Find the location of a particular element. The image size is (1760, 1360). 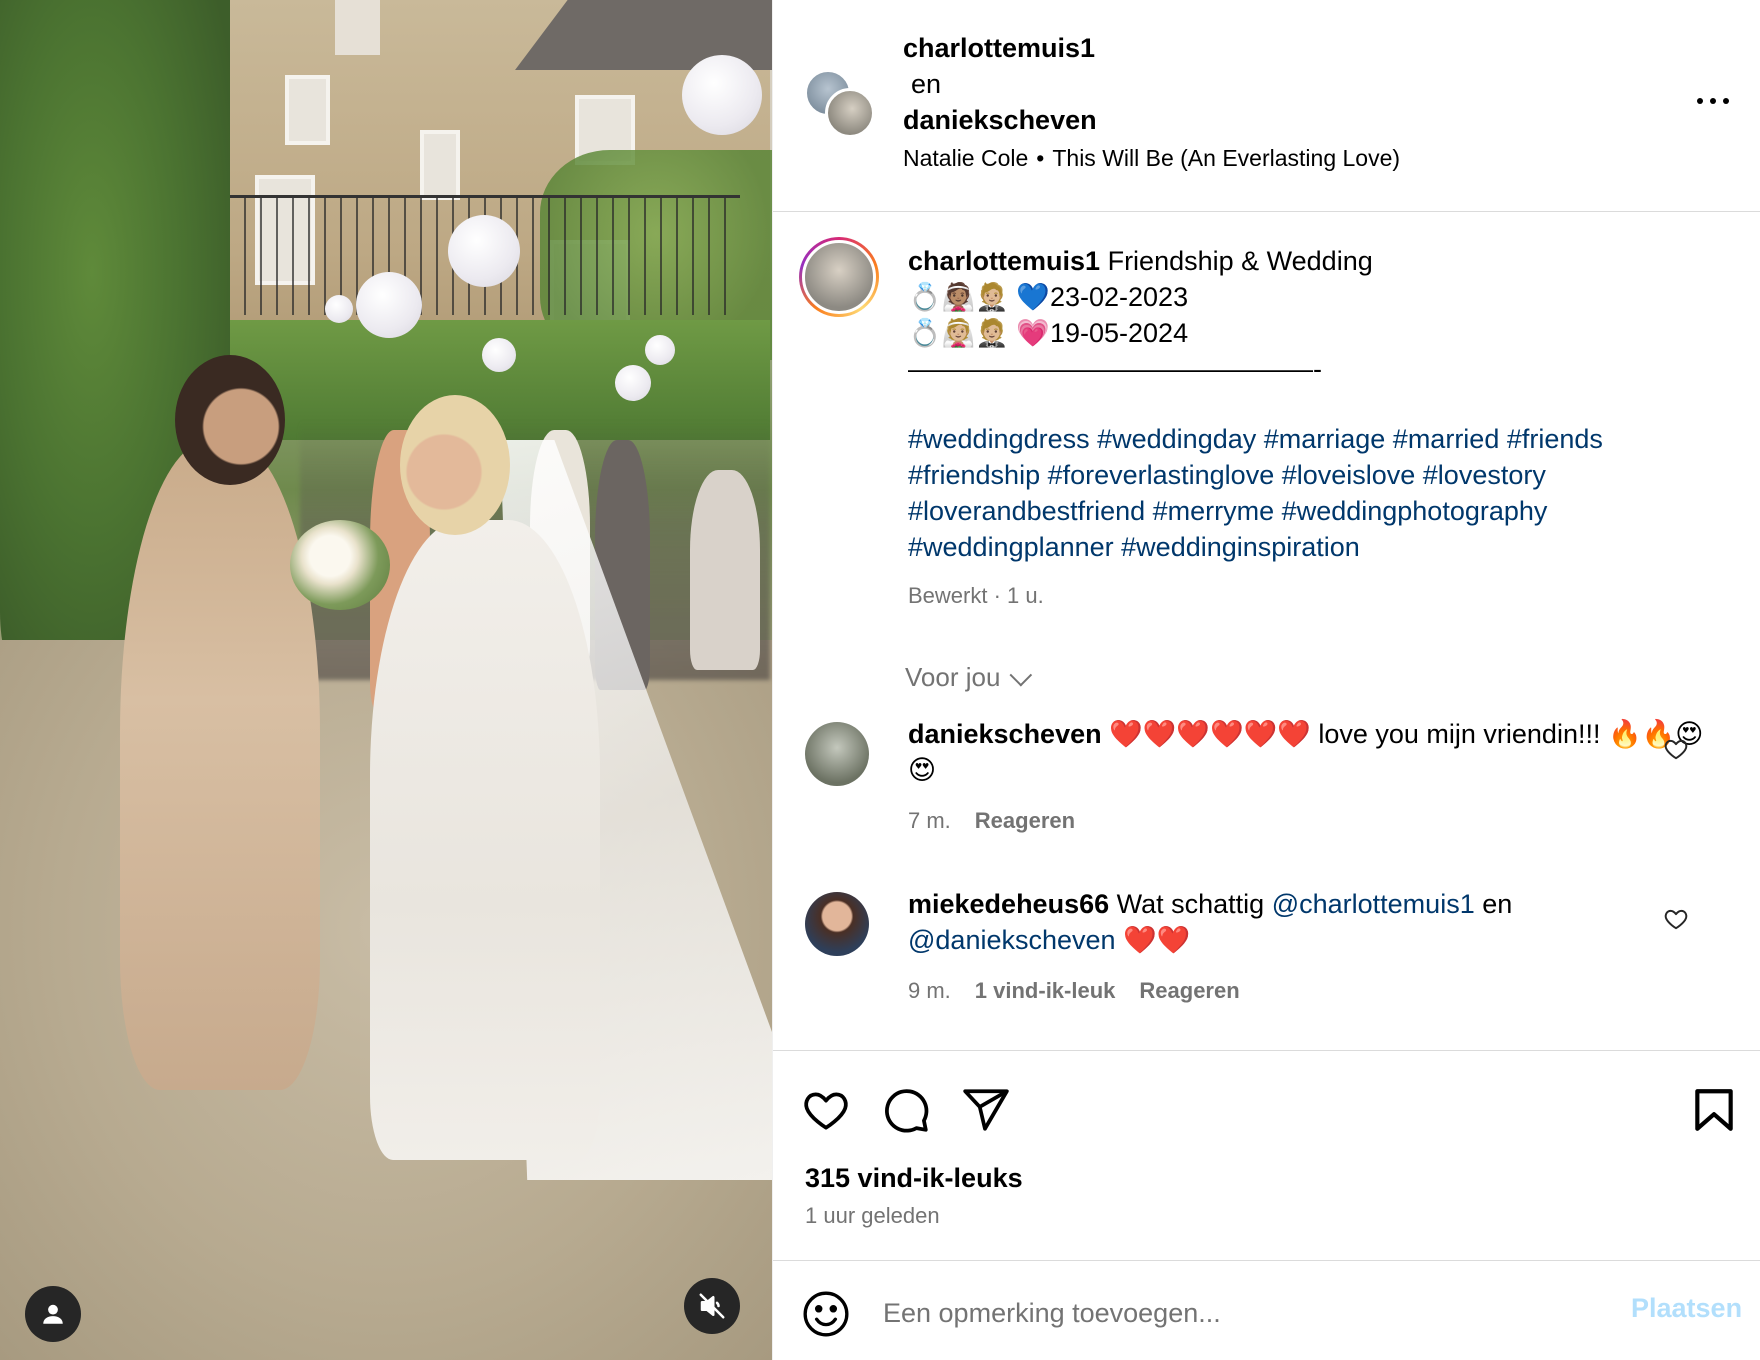

comment-time: 7 m. is located at coordinates (929, 820).